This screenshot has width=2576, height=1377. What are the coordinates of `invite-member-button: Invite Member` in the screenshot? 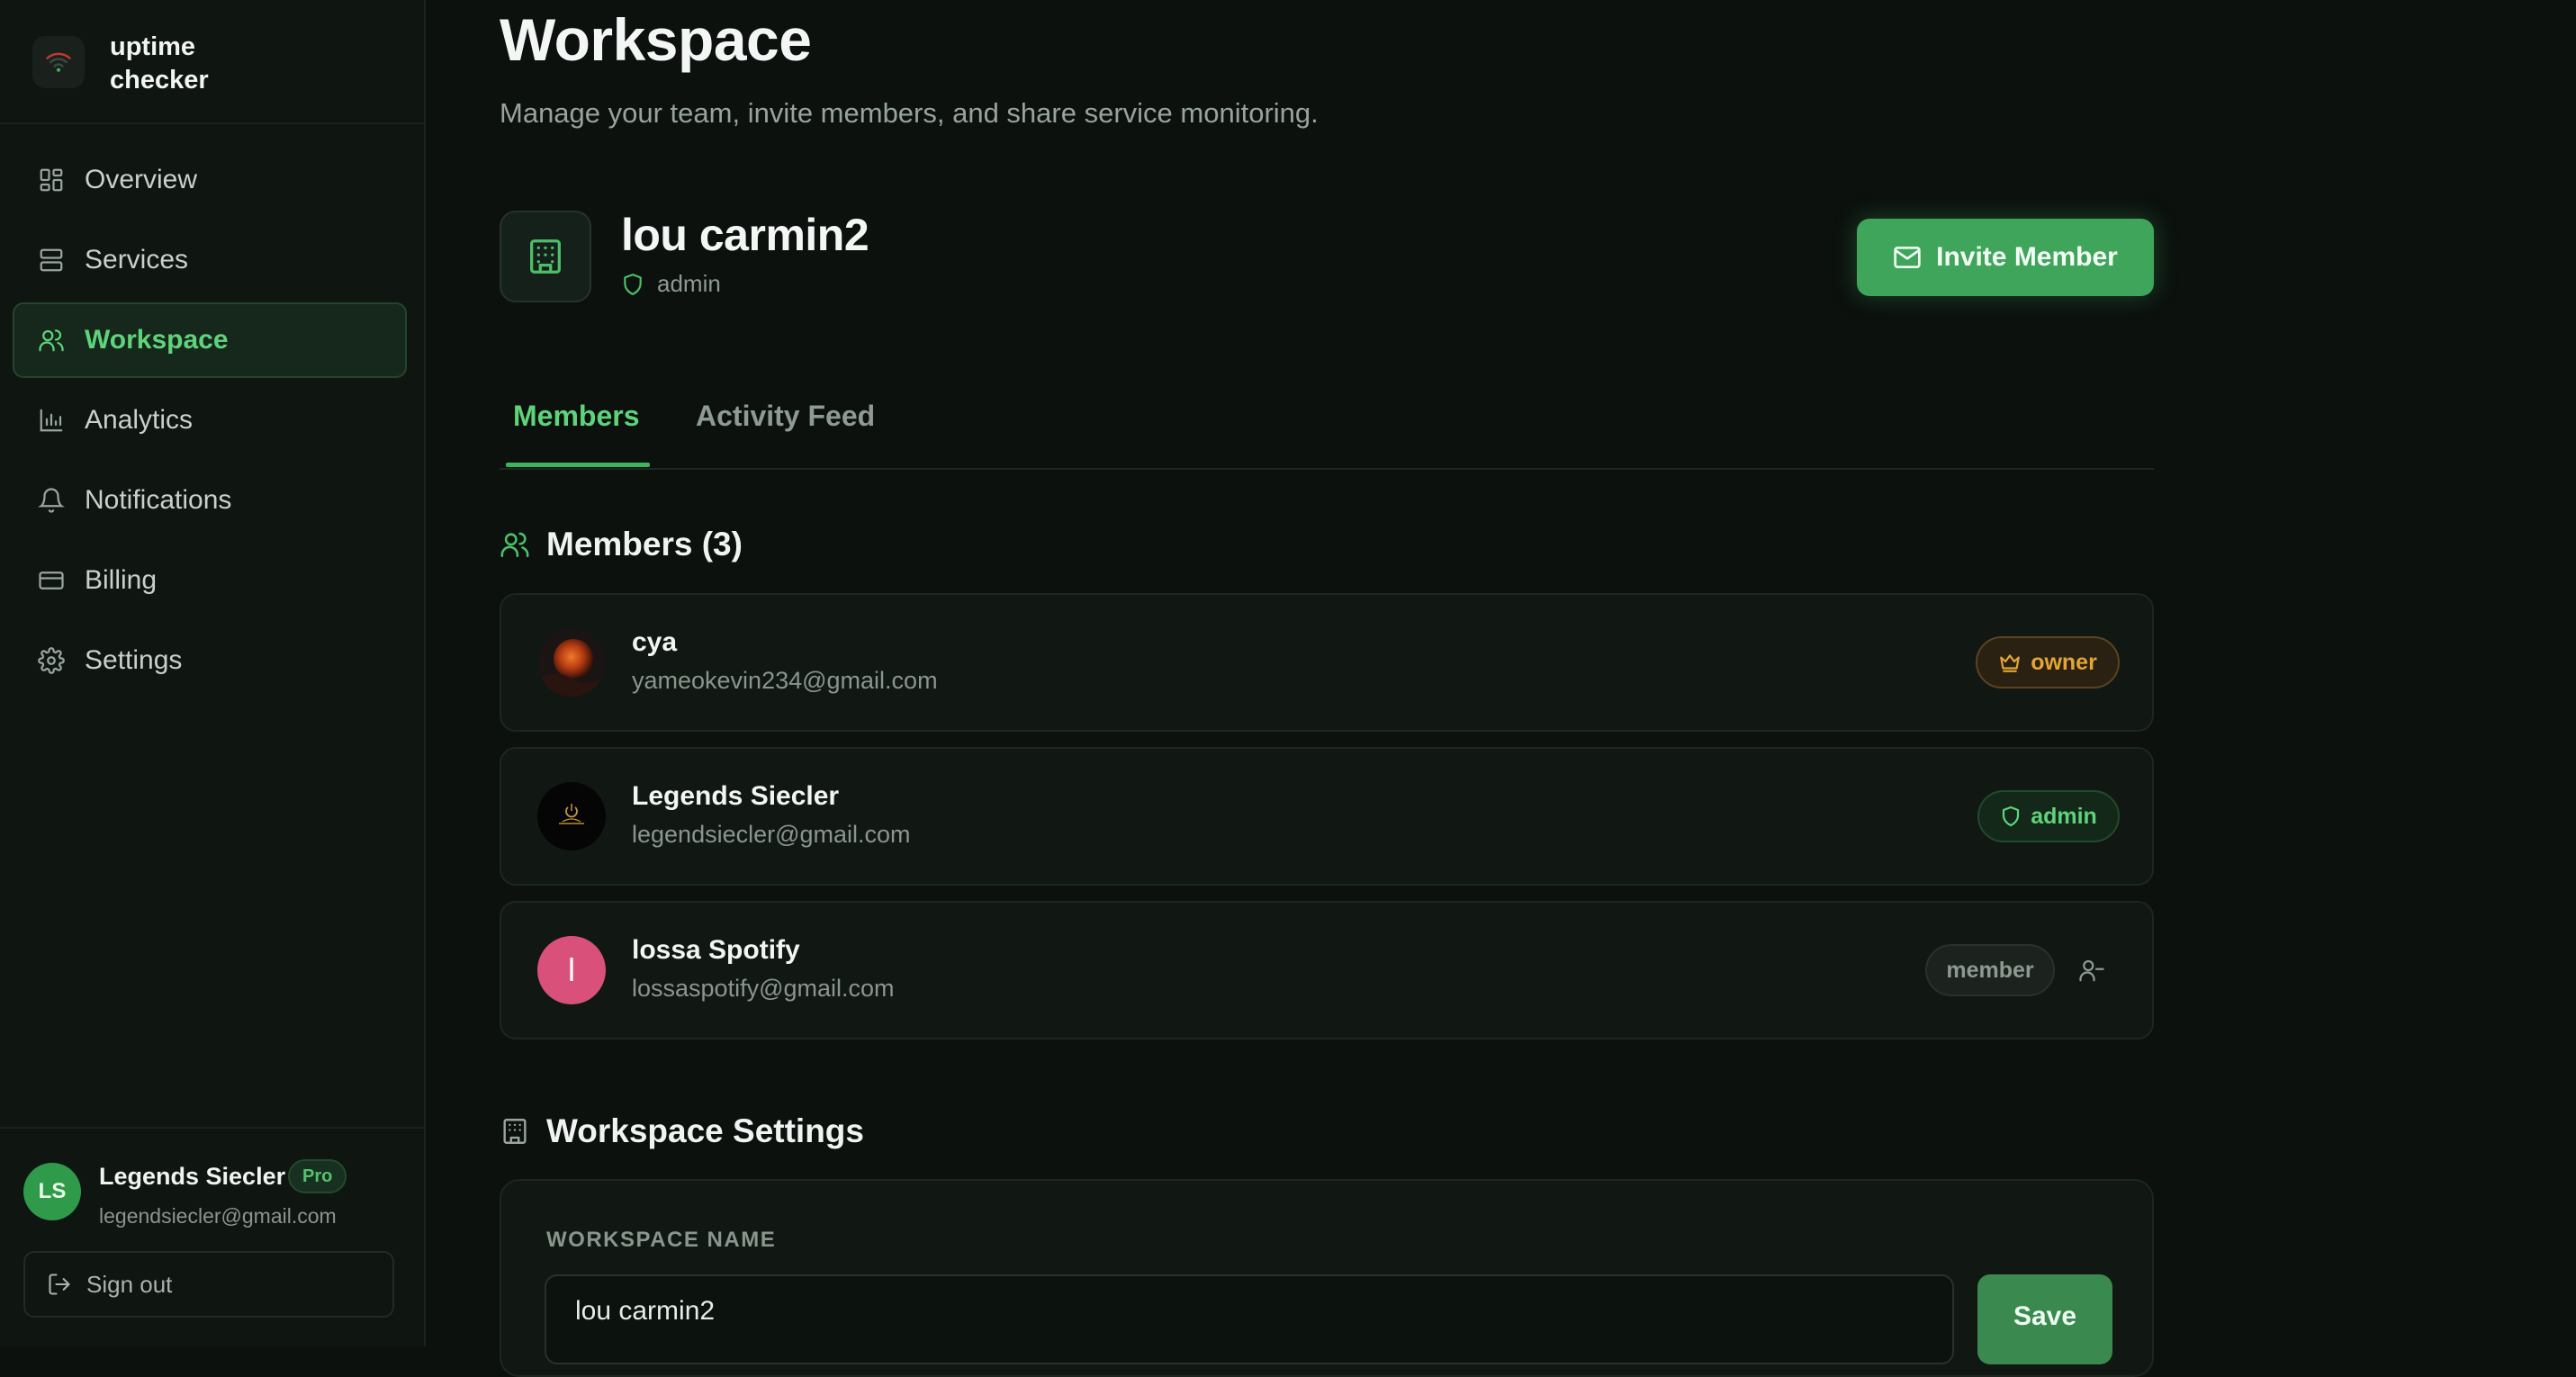 It's located at (2005, 258).